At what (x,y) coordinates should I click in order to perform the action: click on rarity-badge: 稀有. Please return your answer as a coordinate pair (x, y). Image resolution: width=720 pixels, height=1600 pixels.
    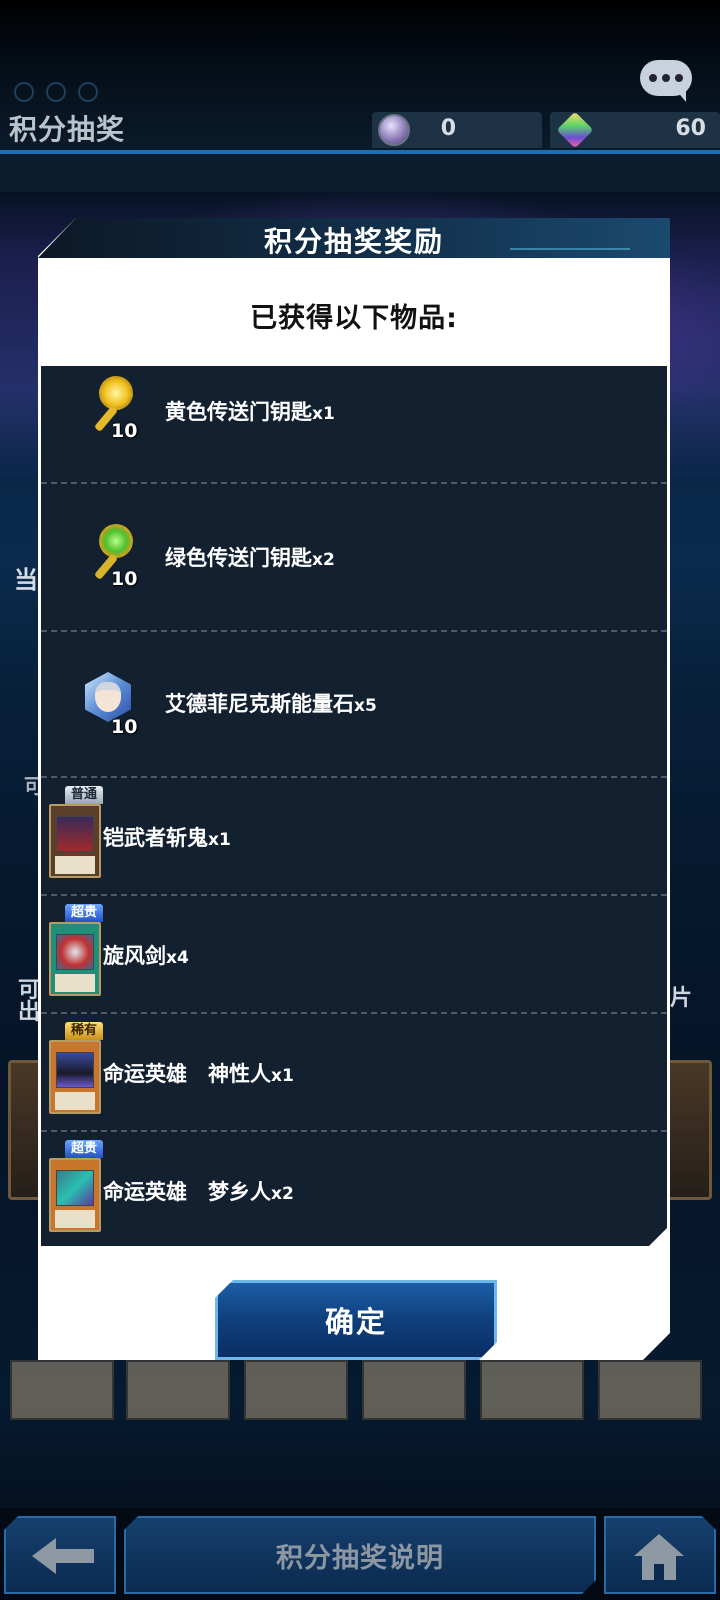
    Looking at the image, I should click on (84, 1031).